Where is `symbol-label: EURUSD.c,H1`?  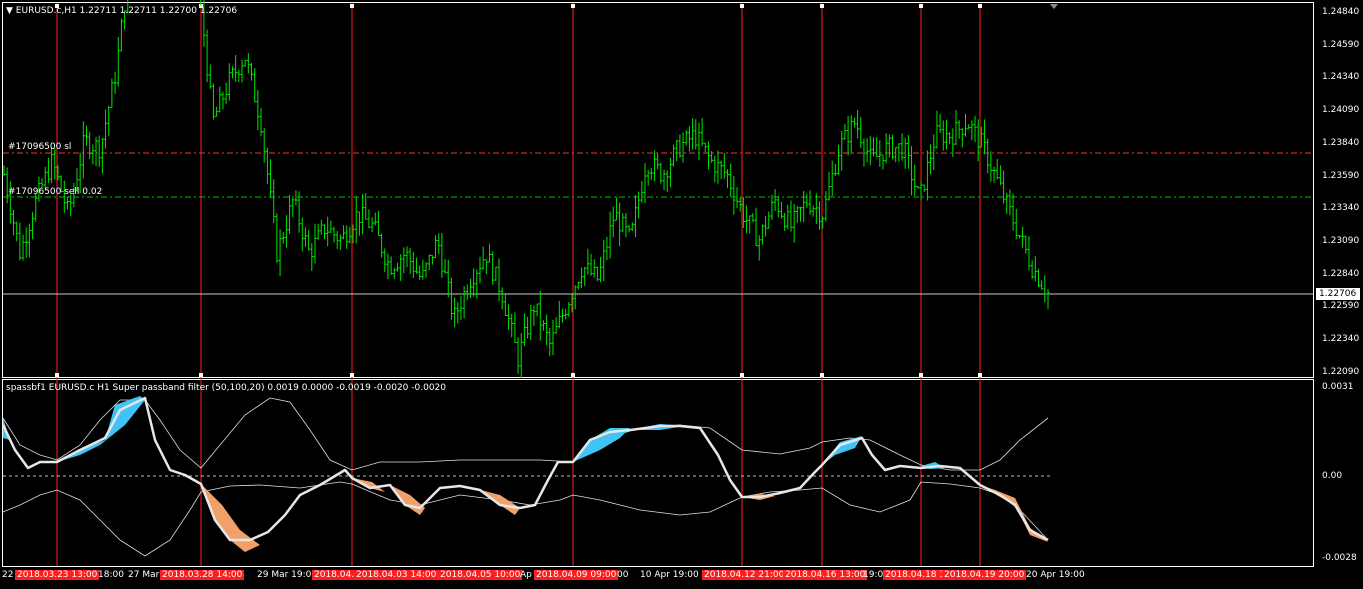
symbol-label: EURUSD.c,H1 is located at coordinates (46, 11).